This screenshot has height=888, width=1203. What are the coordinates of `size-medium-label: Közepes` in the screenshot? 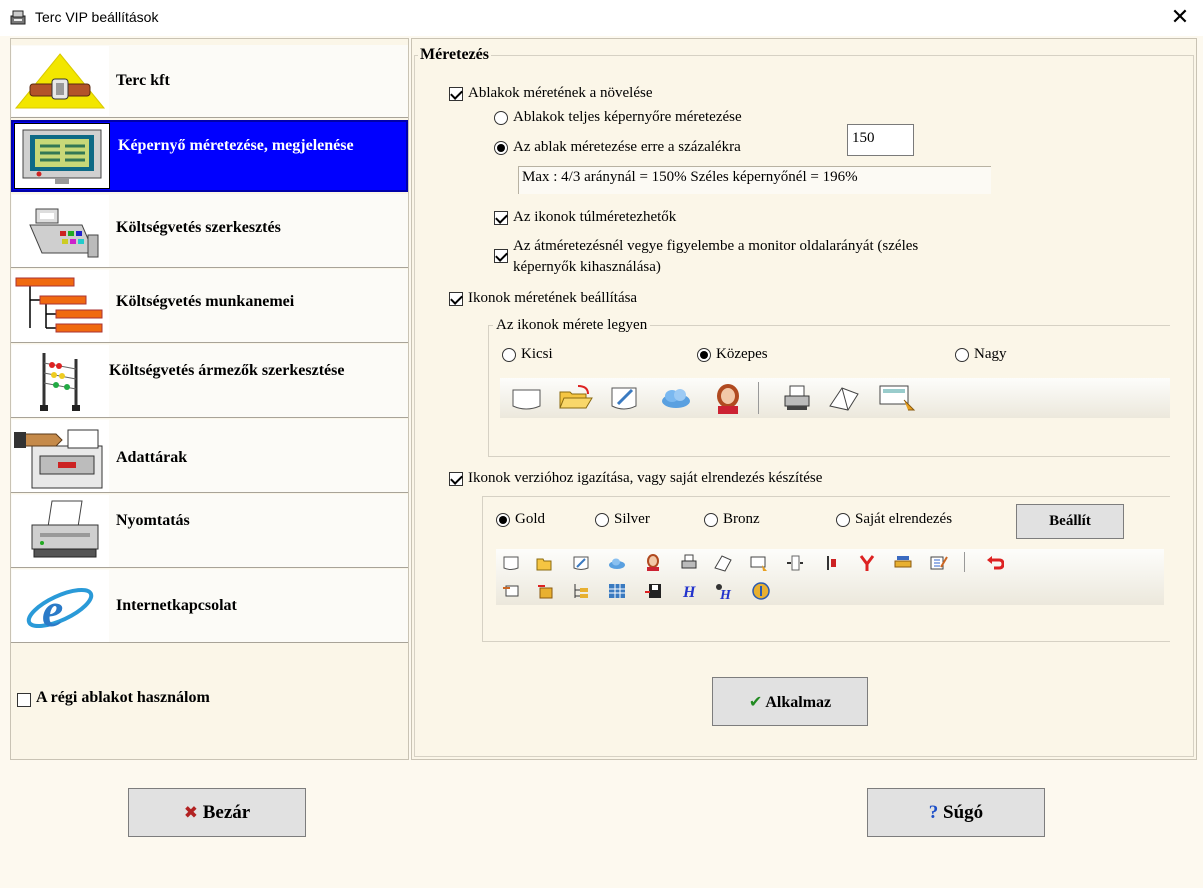 It's located at (742, 354).